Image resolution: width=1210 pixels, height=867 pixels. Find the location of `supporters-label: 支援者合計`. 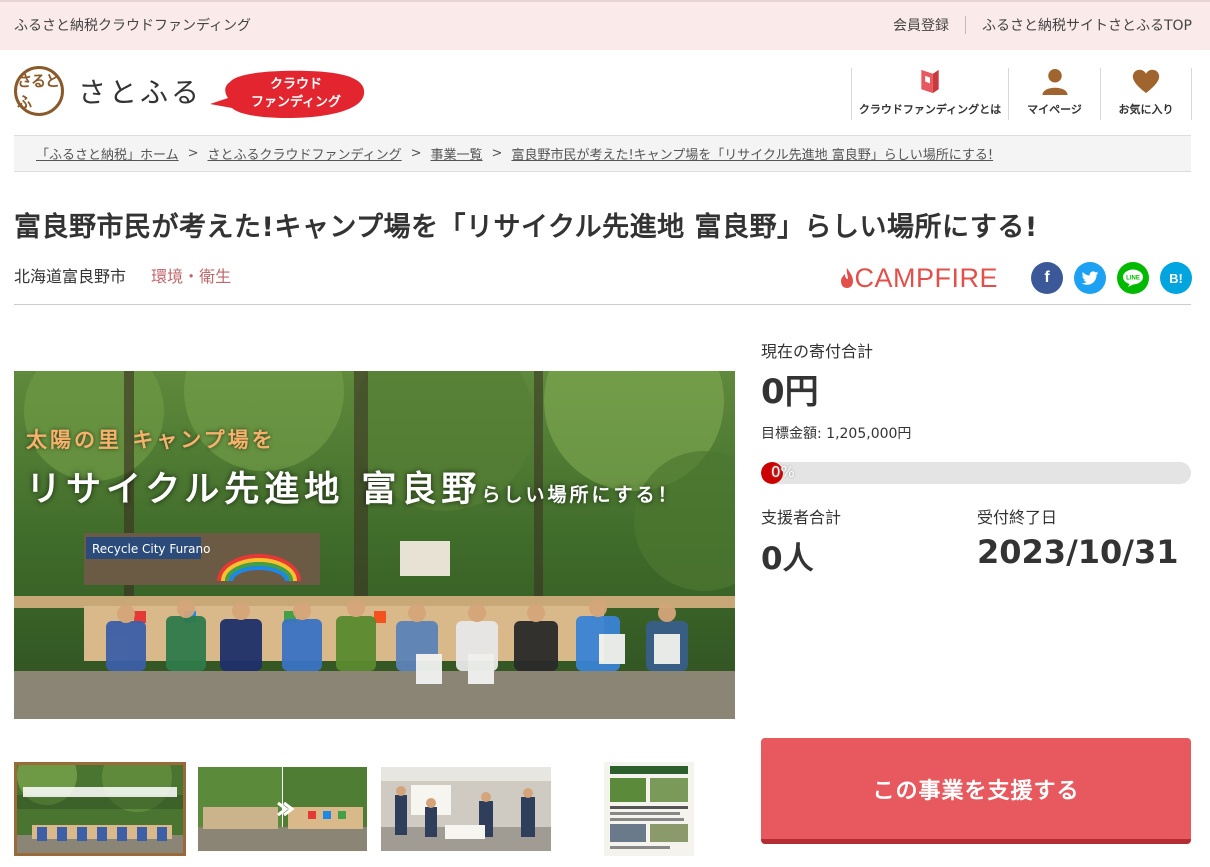

supporters-label: 支援者合計 is located at coordinates (801, 517).